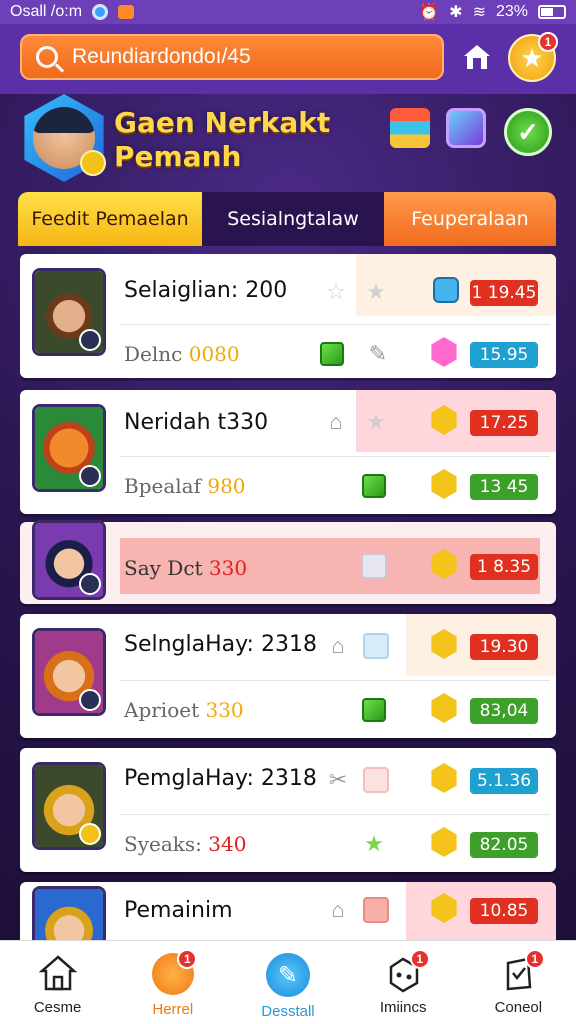 The image size is (576, 1024). I want to click on nav-label: Herrel, so click(173, 1009).